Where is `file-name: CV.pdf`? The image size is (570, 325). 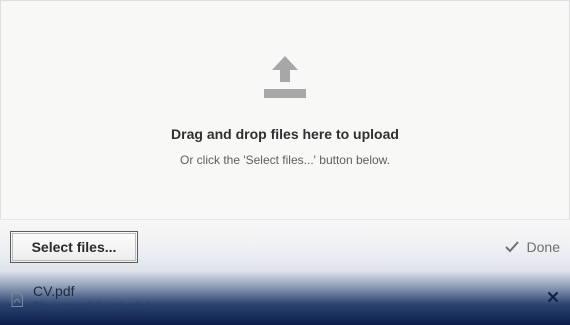 file-name: CV.pdf is located at coordinates (54, 291).